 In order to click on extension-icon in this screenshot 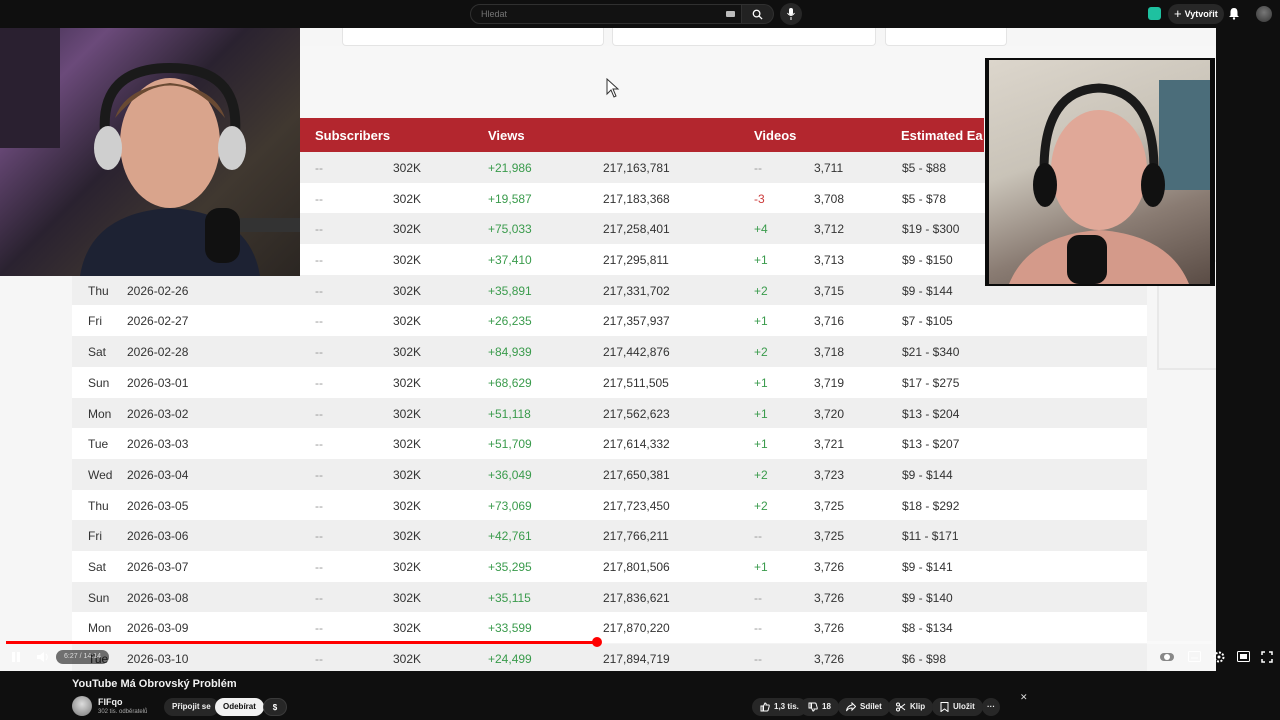, I will do `click(1154, 13)`.